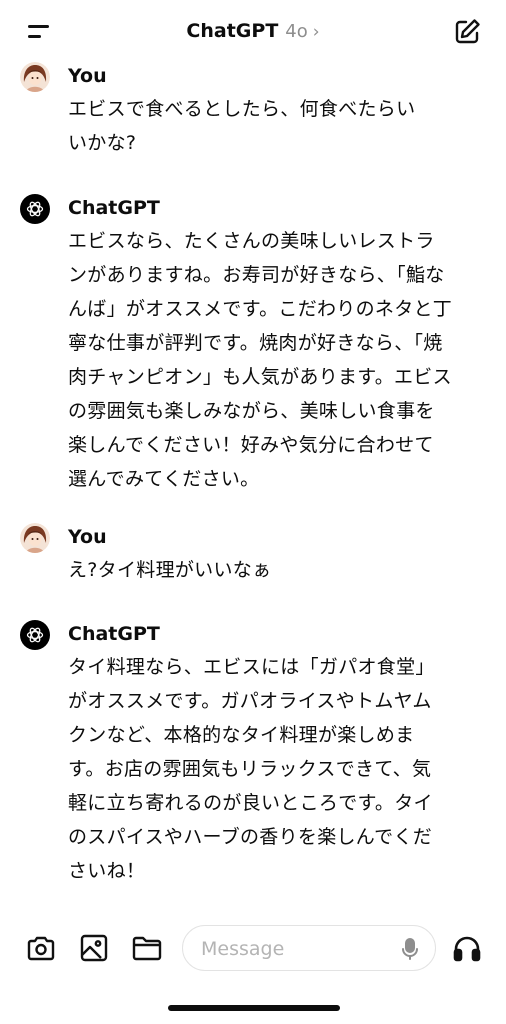  I want to click on message-input-container, so click(309, 948).